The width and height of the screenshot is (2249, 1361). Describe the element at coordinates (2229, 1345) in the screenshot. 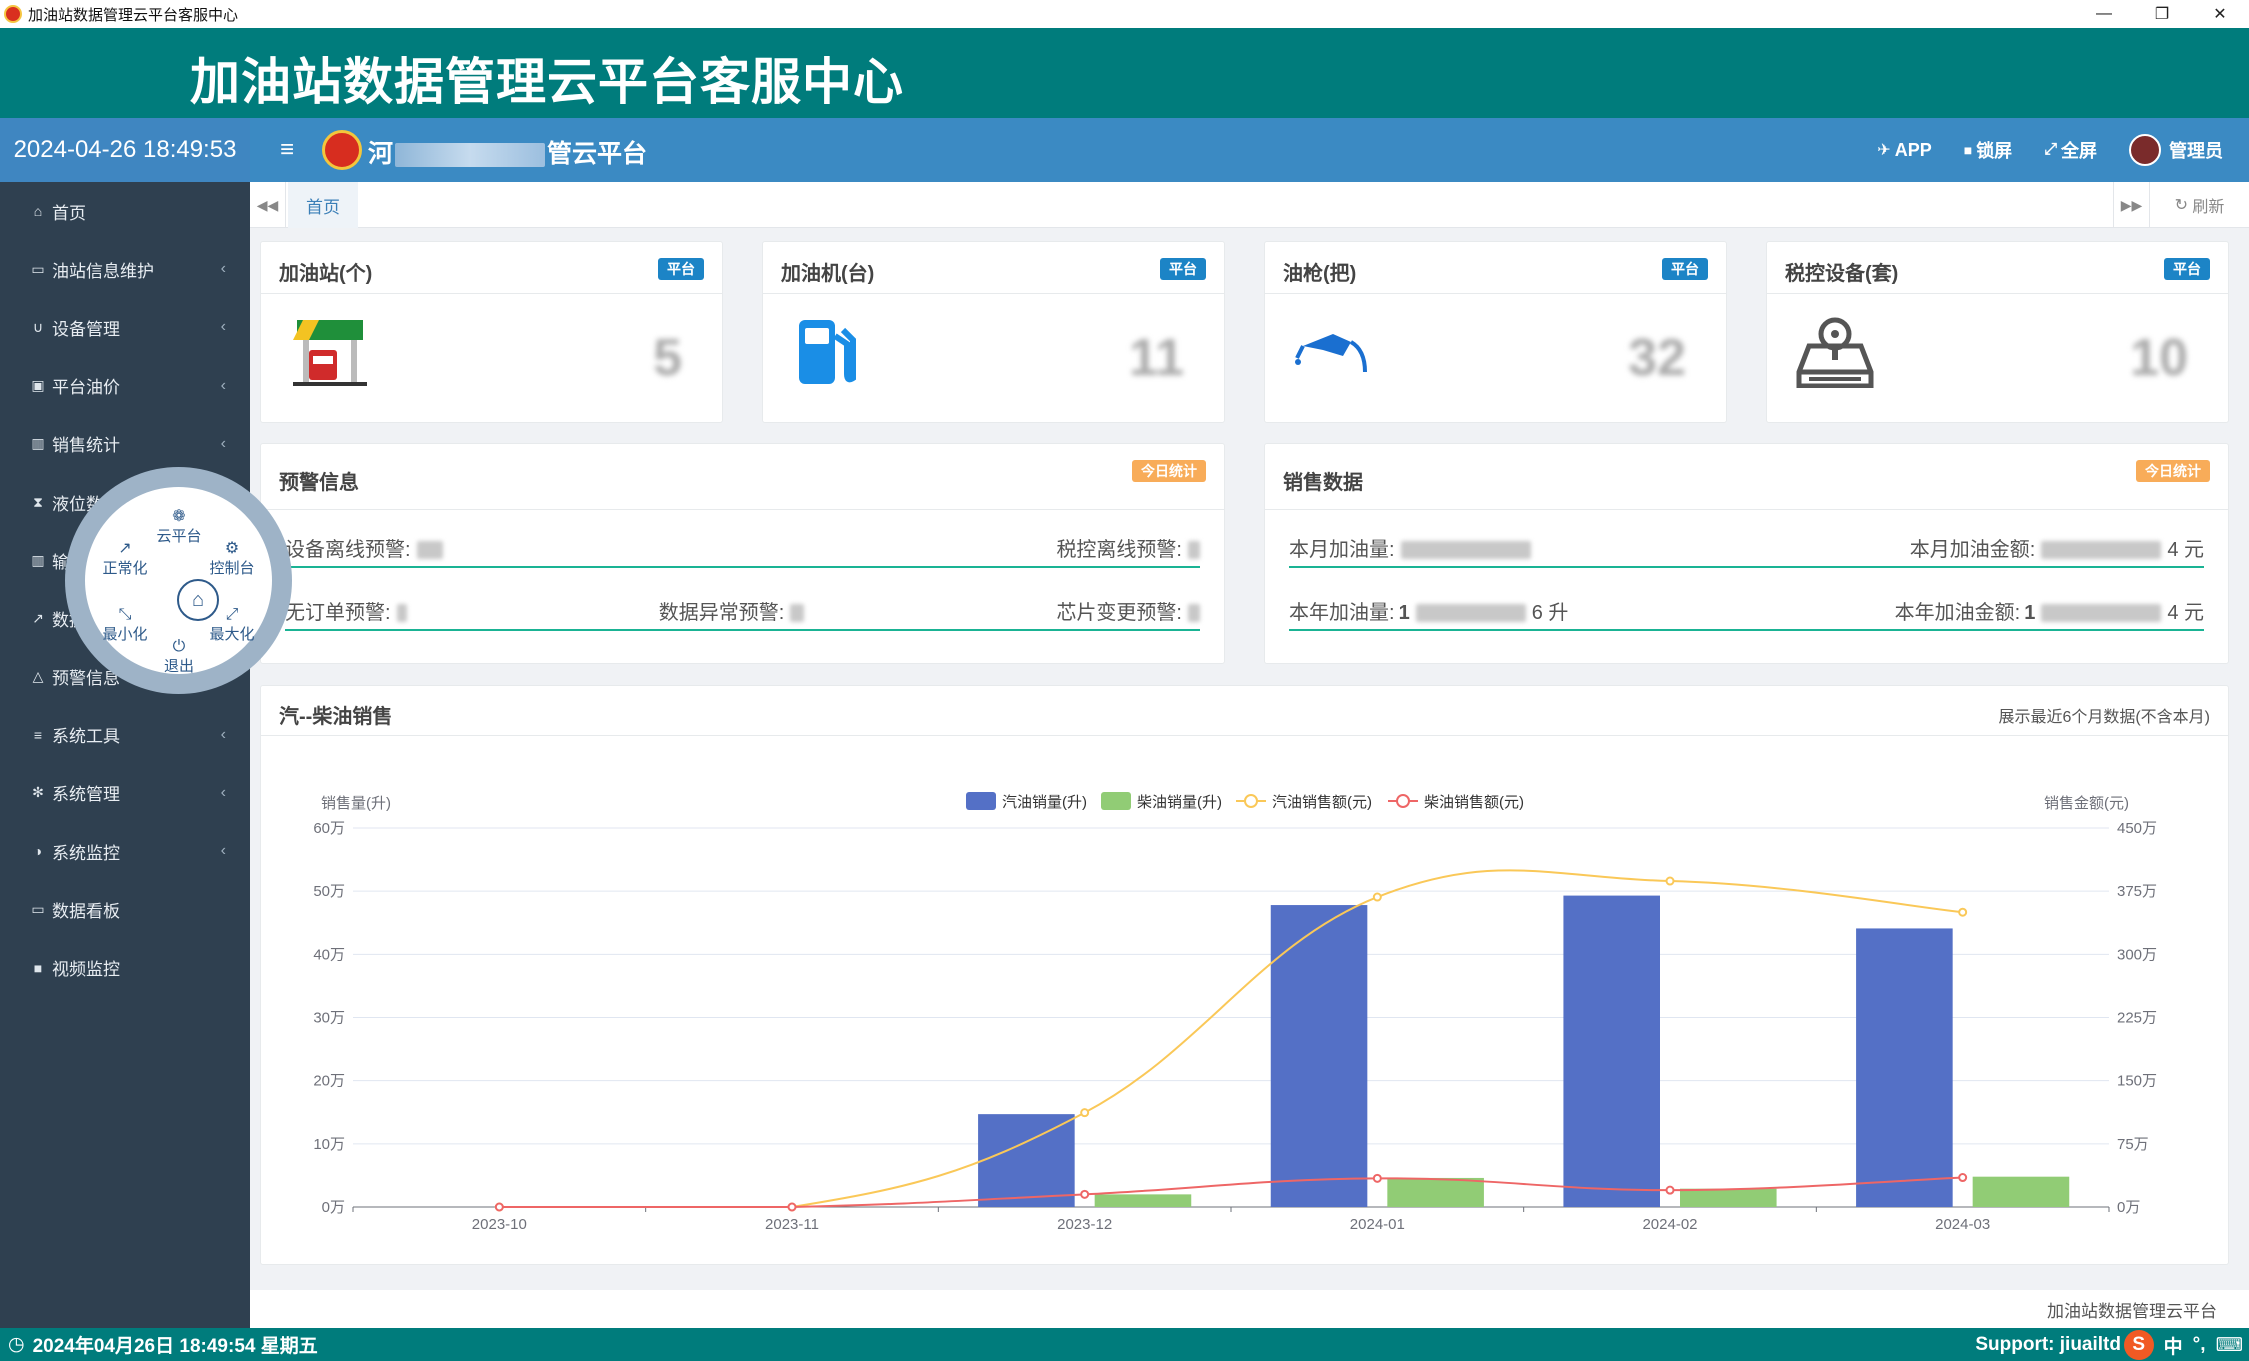

I see `keyboard-icon: ⌨` at that location.